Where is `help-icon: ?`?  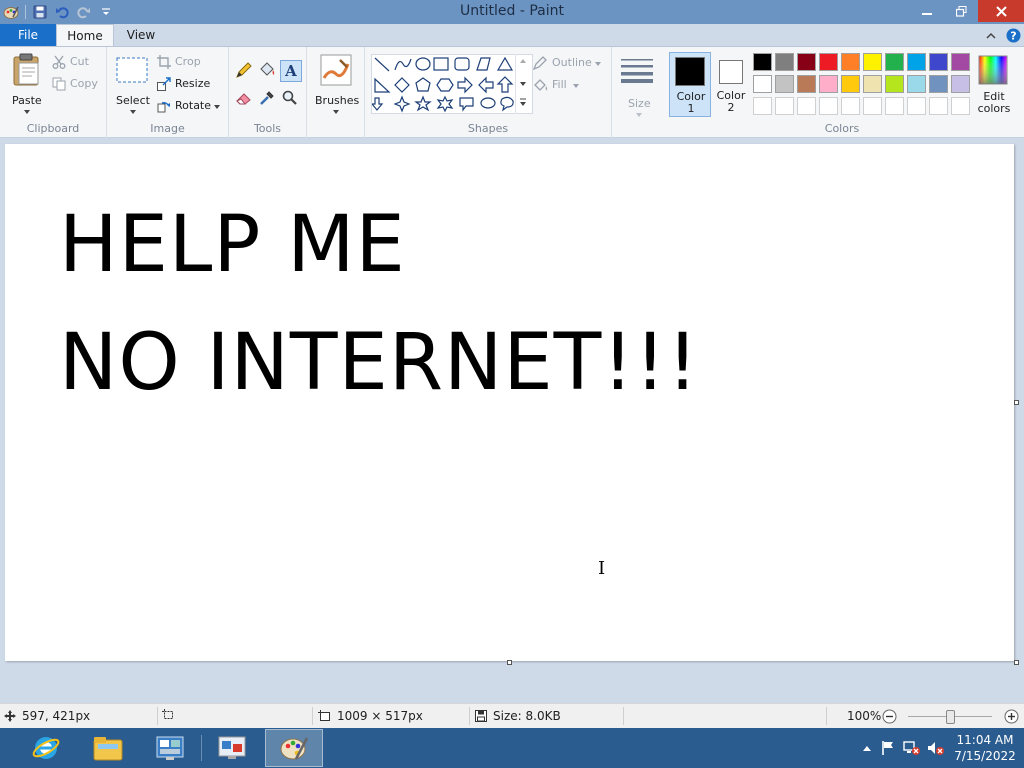 help-icon: ? is located at coordinates (1013, 35).